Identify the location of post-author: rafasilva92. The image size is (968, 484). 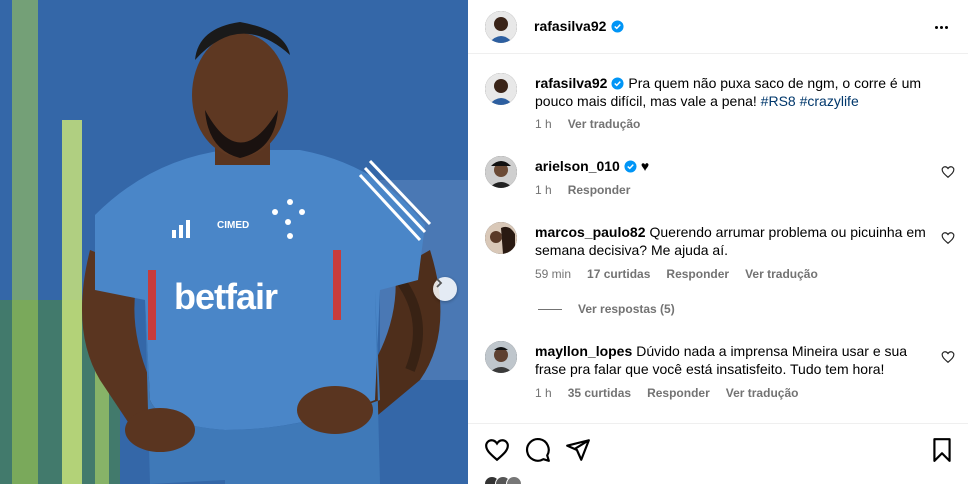
(579, 26).